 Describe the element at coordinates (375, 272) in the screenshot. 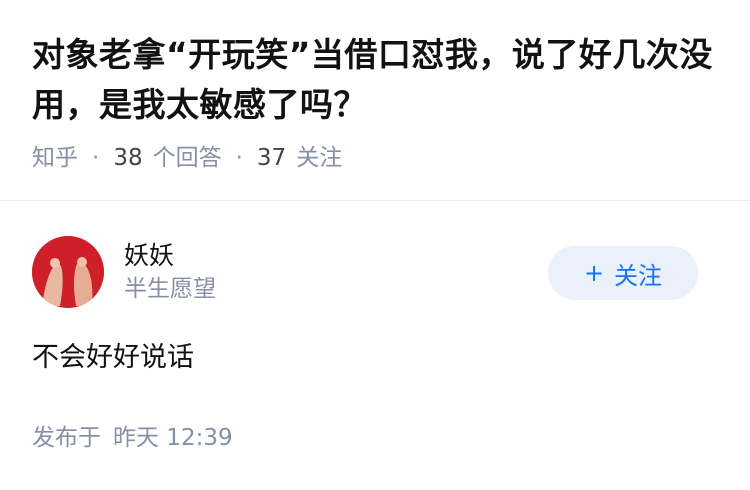

I see `author-row: 妖妖 半生愿望 + 关注` at that location.